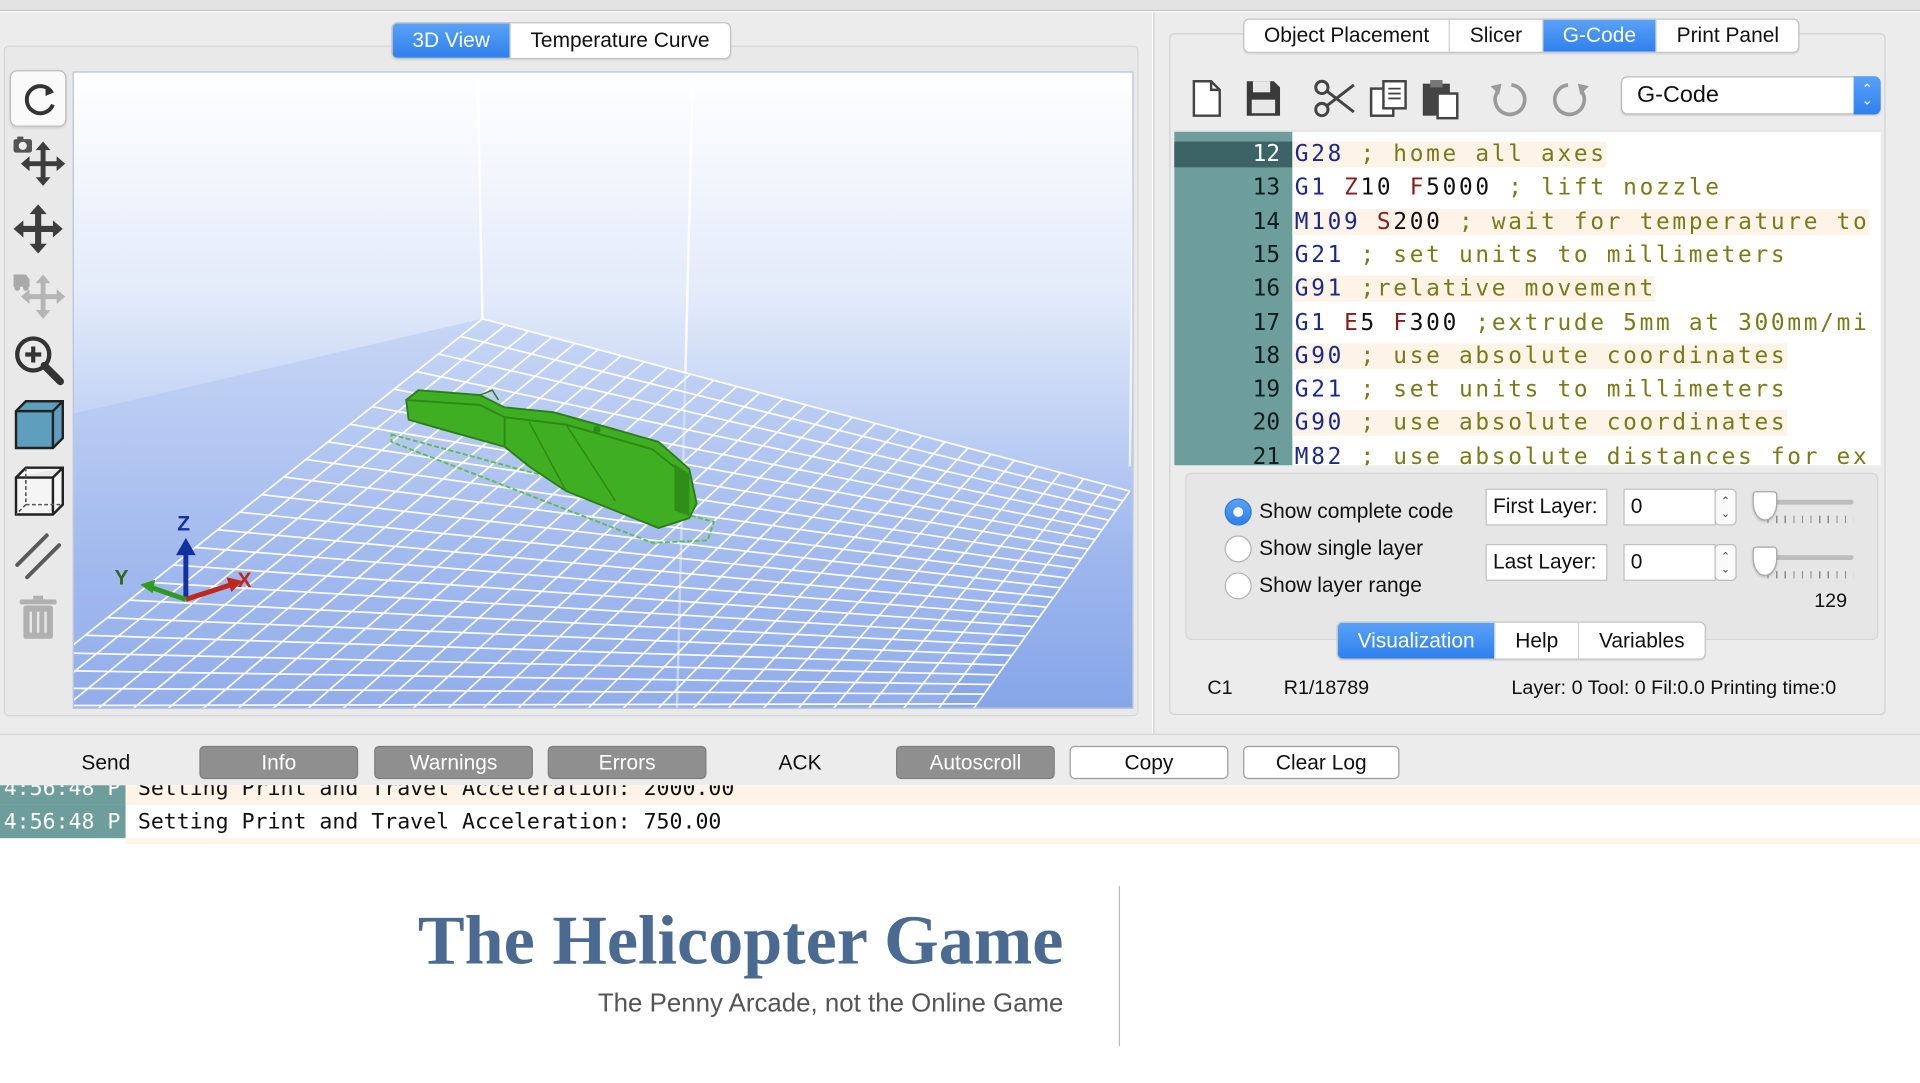  What do you see at coordinates (38, 423) in the screenshot?
I see `cube-solid-icon` at bounding box center [38, 423].